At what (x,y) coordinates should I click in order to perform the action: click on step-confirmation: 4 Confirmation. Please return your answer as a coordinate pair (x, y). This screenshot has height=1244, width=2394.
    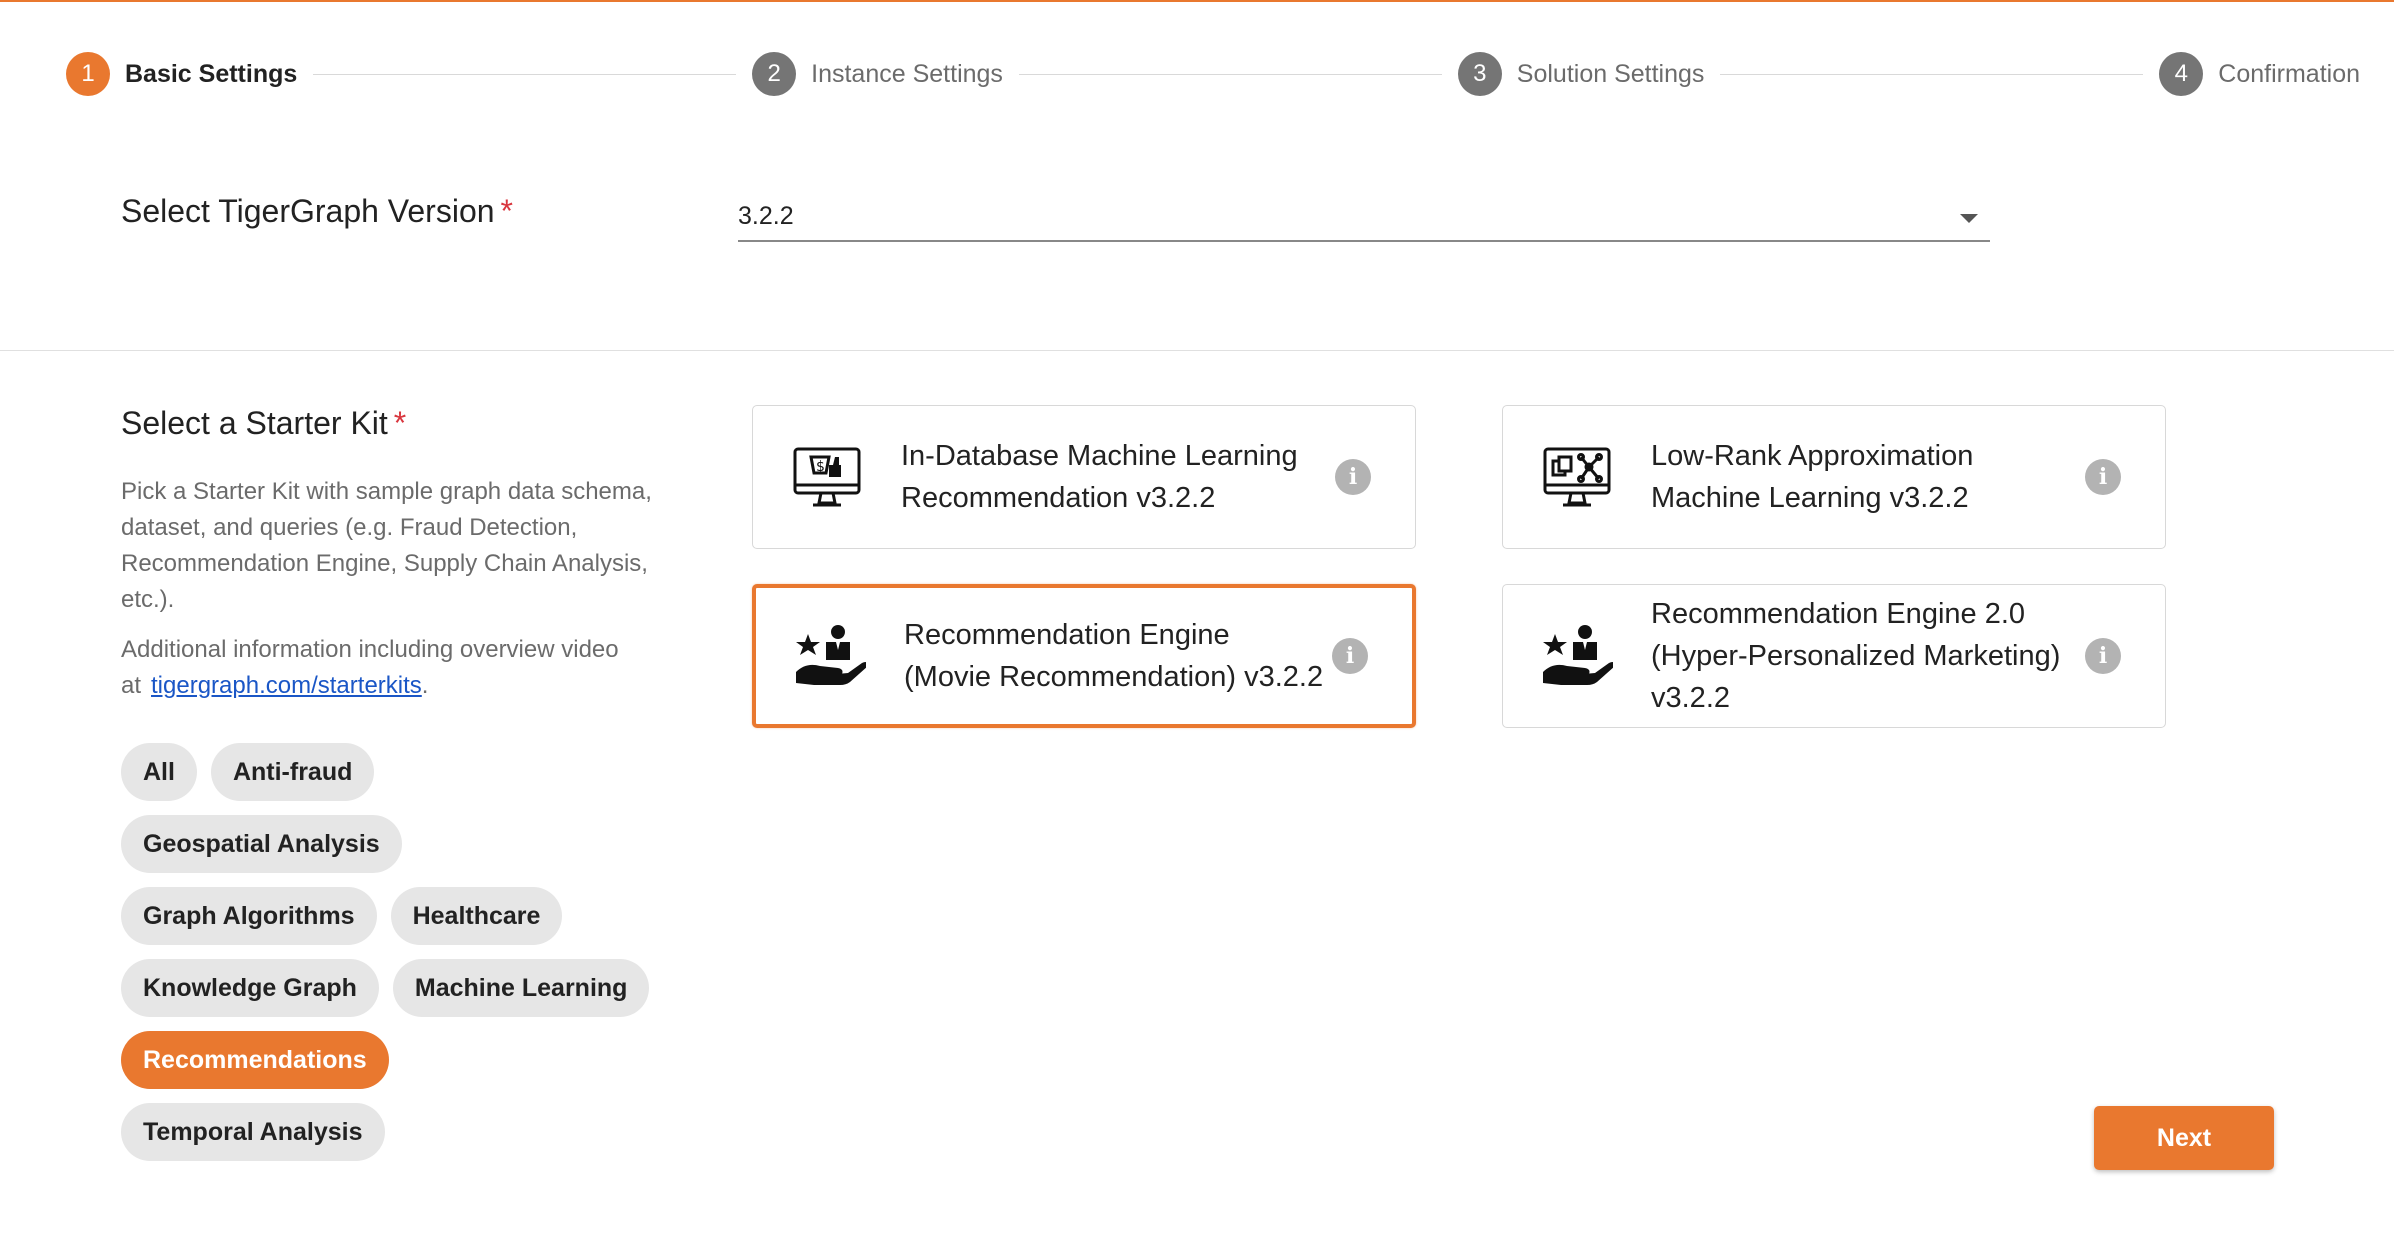
    Looking at the image, I should click on (2259, 74).